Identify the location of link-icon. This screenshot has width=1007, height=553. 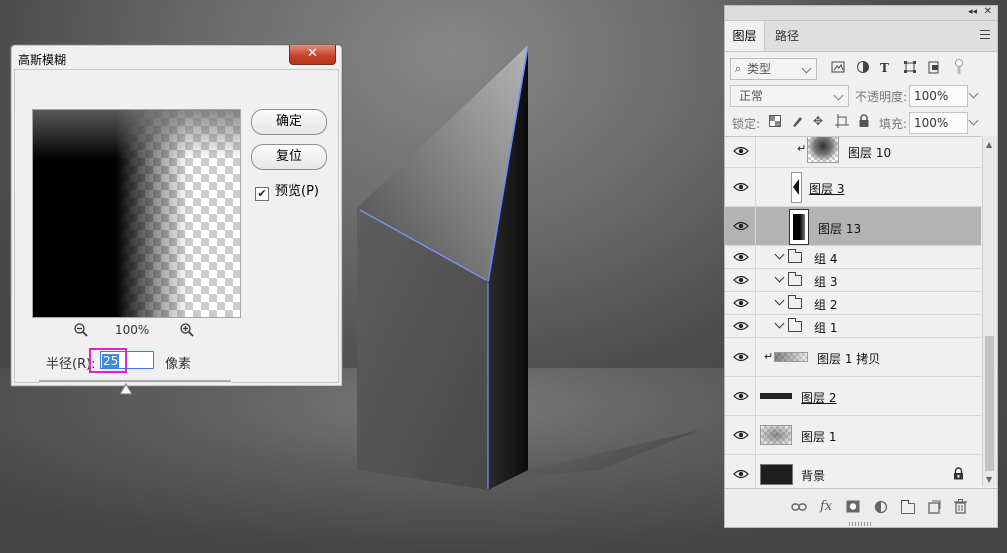
(799, 507).